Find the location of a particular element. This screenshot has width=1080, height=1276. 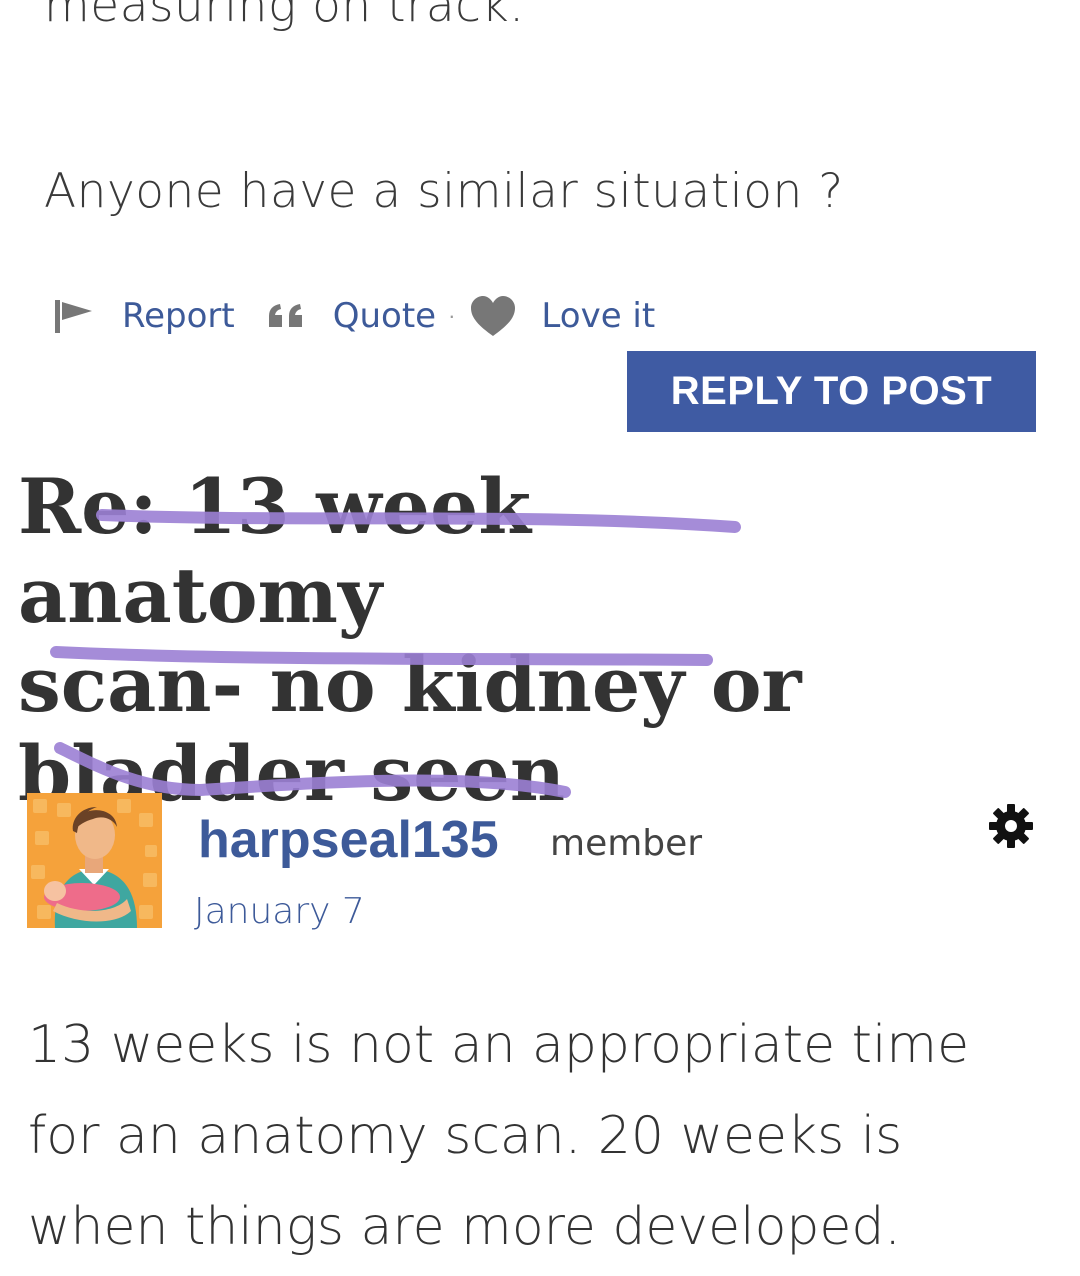

reply-body-line: when things are more developed. is located at coordinates (464, 1227).